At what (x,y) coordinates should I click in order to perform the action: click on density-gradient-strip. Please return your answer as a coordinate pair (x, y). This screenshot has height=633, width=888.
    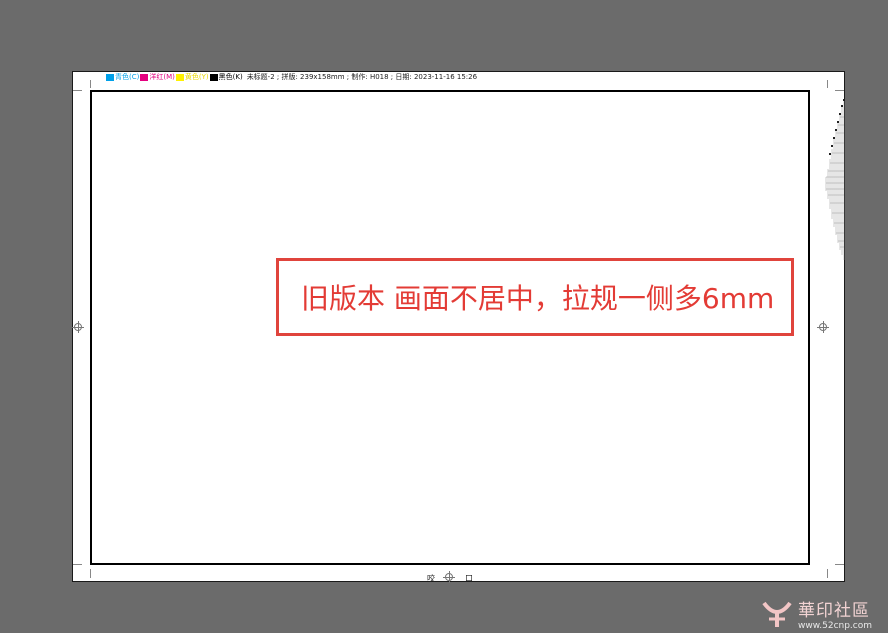
    Looking at the image, I should click on (835, 179).